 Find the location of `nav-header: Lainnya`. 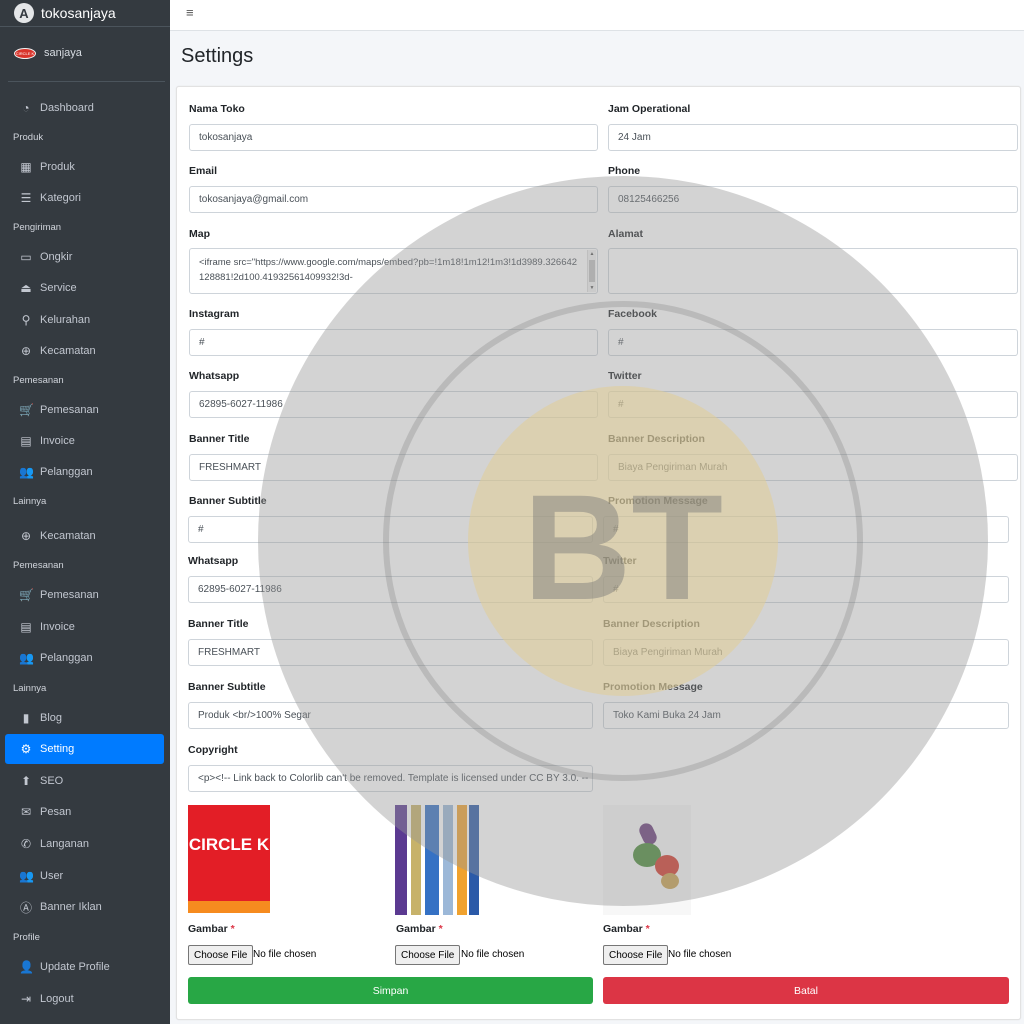

nav-header: Lainnya is located at coordinates (30, 501).